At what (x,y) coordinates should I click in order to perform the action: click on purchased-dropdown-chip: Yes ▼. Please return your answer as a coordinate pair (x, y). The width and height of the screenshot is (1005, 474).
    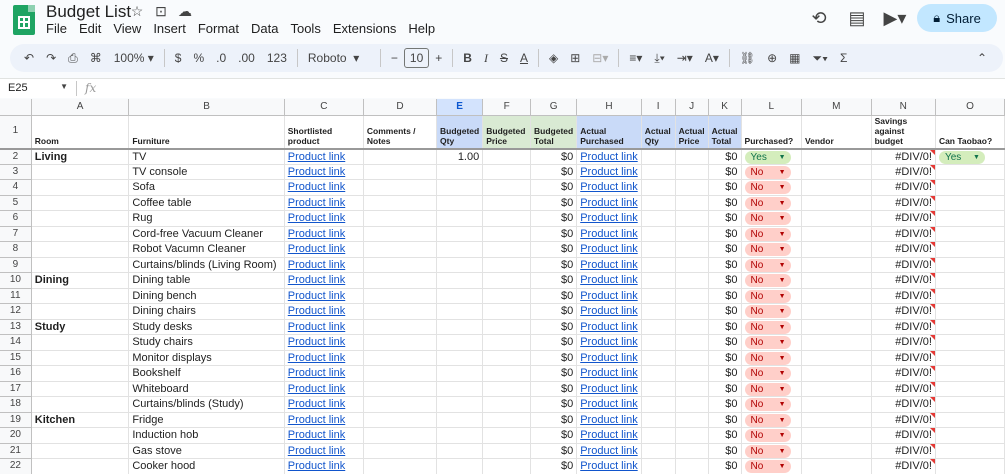
    Looking at the image, I should click on (767, 157).